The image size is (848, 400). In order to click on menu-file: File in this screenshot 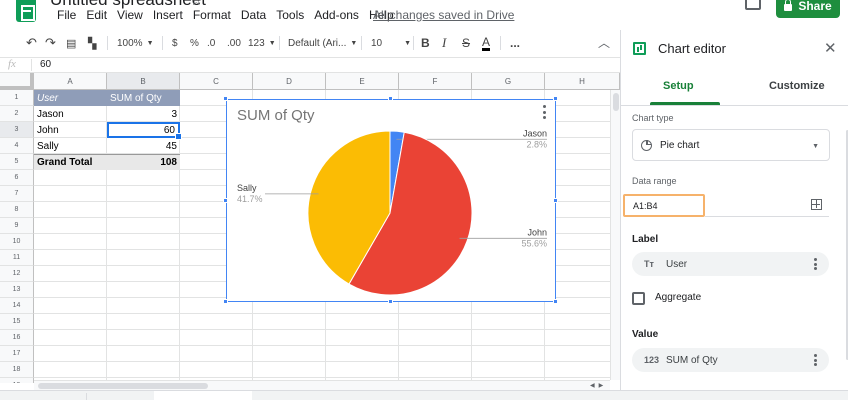, I will do `click(66, 15)`.